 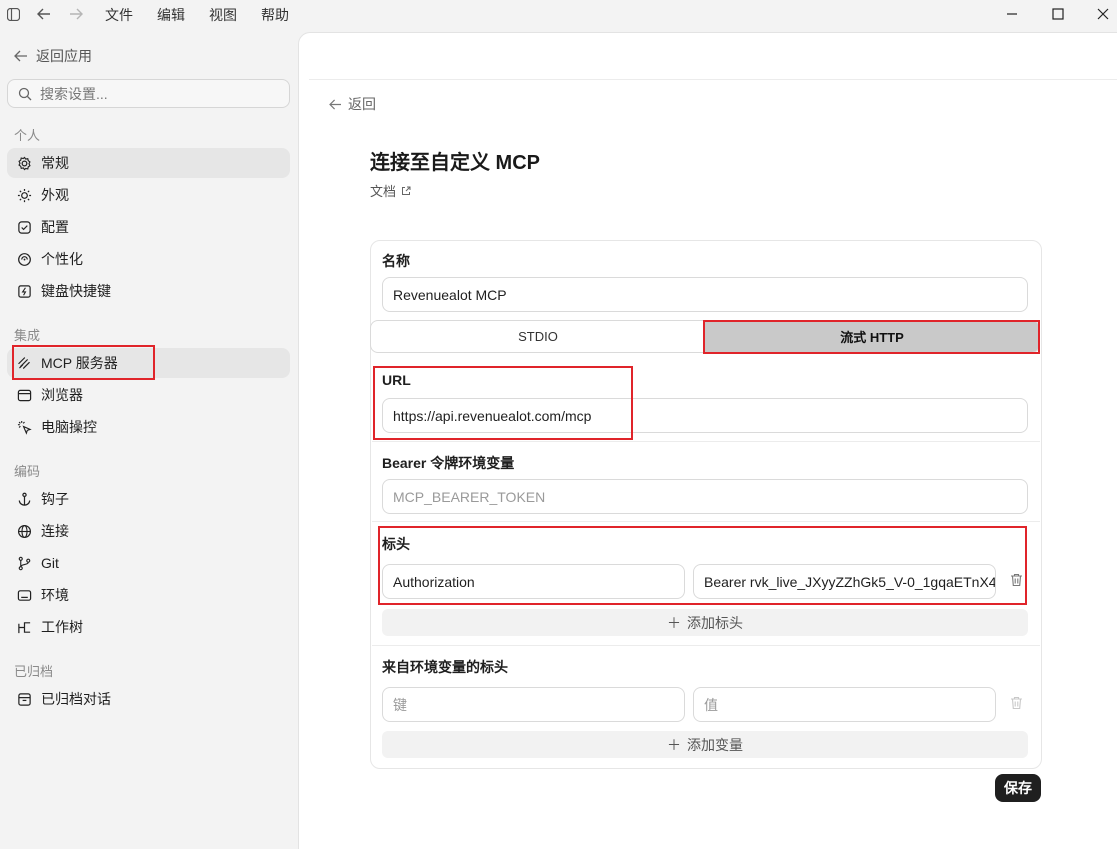 I want to click on search-icon, so click(x=25, y=93).